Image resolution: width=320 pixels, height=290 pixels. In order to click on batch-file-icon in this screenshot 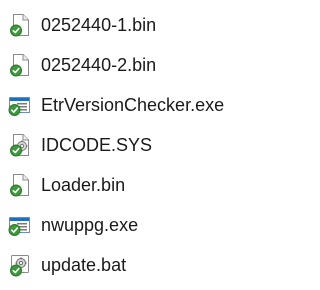, I will do `click(19, 265)`.